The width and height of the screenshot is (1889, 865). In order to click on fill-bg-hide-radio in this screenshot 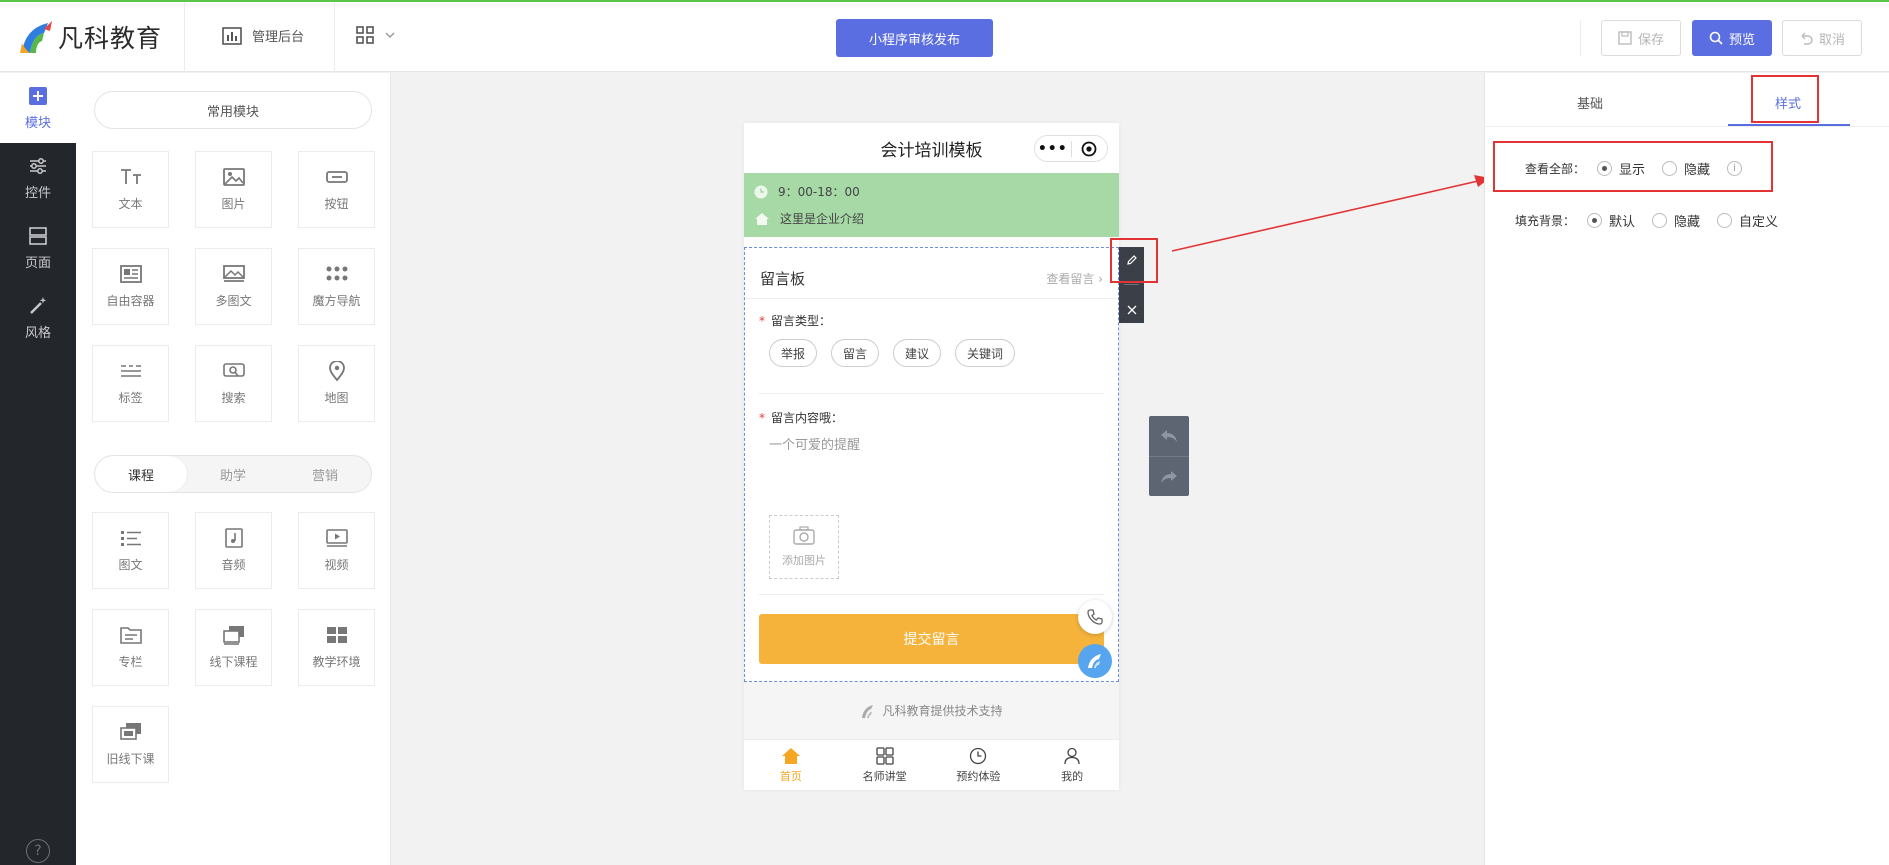, I will do `click(1660, 220)`.